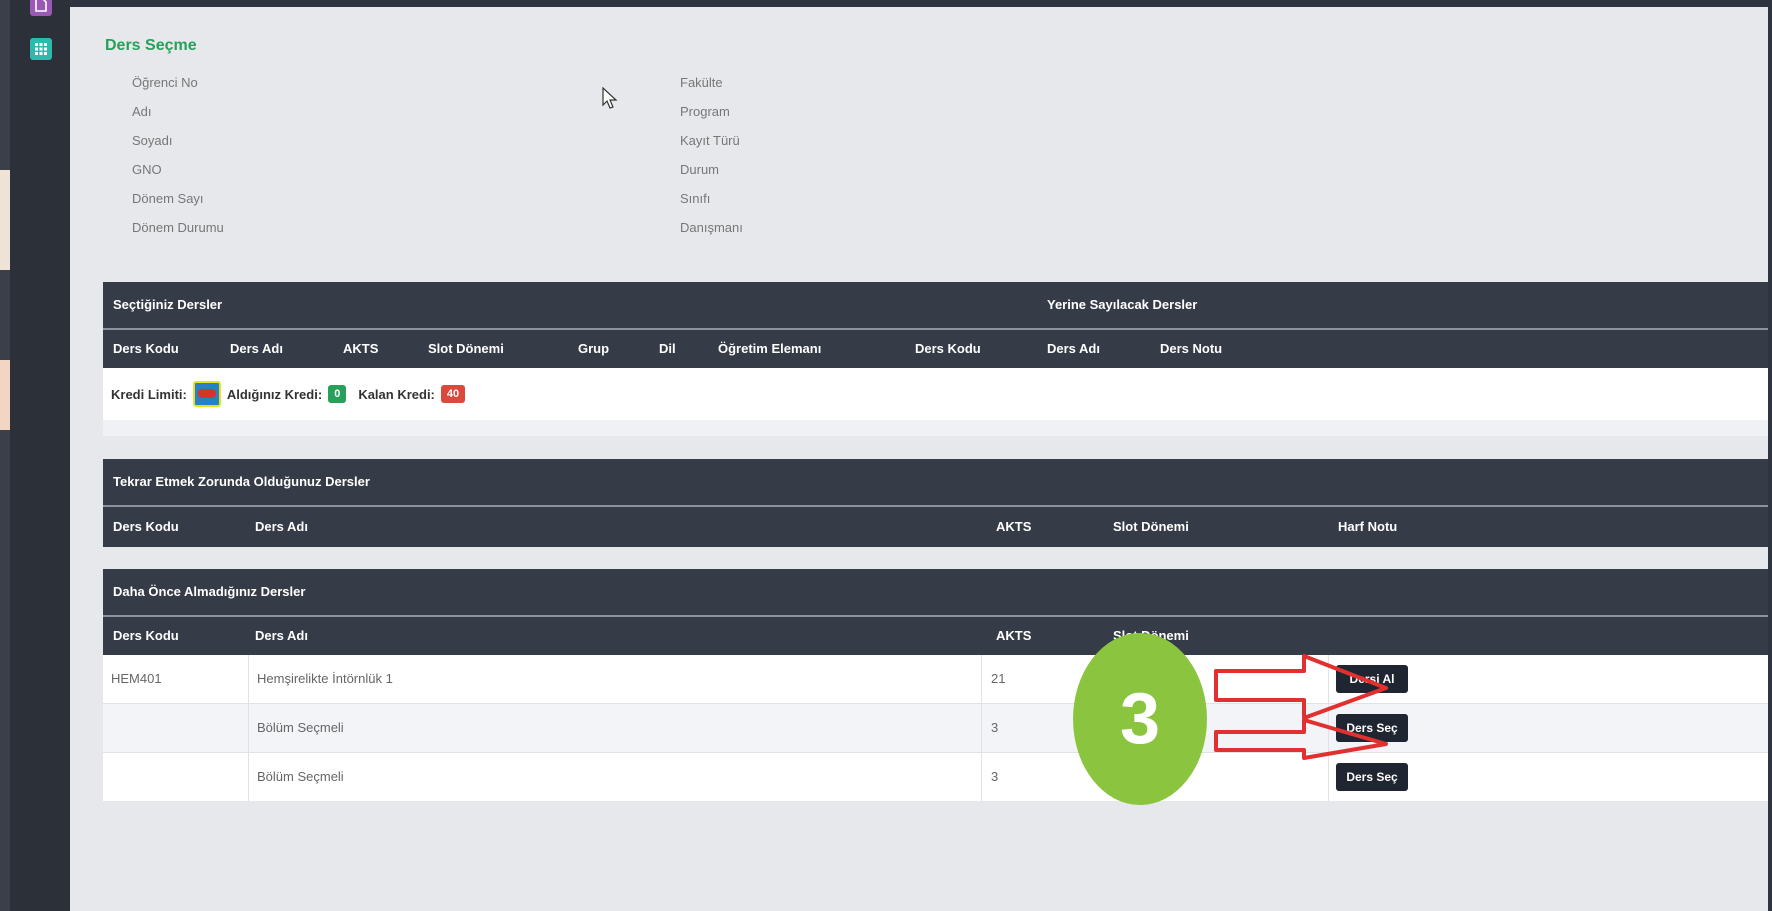 The width and height of the screenshot is (1772, 911). Describe the element at coordinates (1191, 348) in the screenshot. I see `column-header: Ders Notu` at that location.